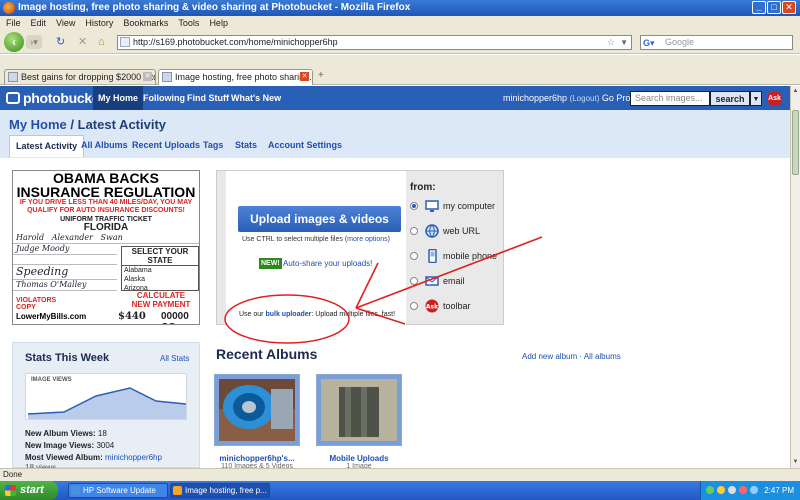 The height and width of the screenshot is (500, 800). What do you see at coordinates (67, 358) in the screenshot?
I see `stats-title: Stats This Week` at bounding box center [67, 358].